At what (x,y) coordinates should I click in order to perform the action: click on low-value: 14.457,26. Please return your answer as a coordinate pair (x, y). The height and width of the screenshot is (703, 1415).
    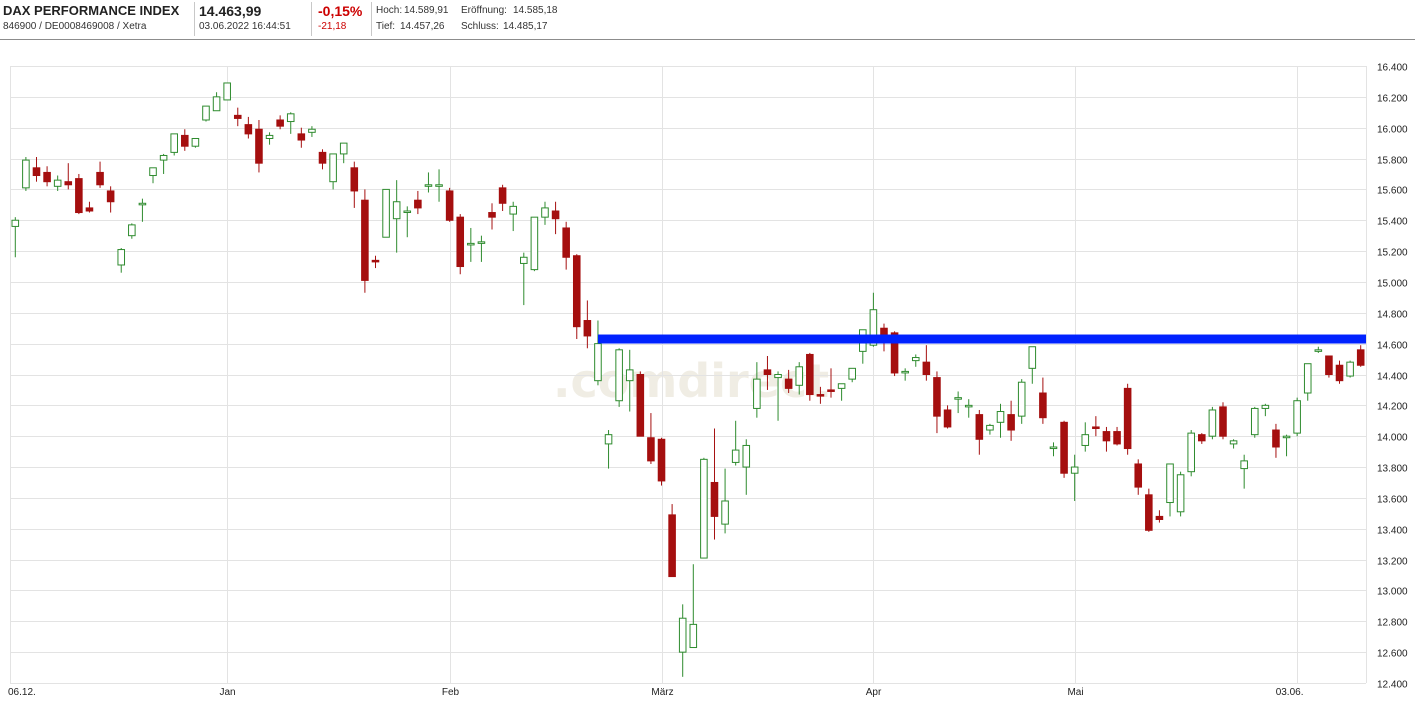
    Looking at the image, I should click on (422, 26).